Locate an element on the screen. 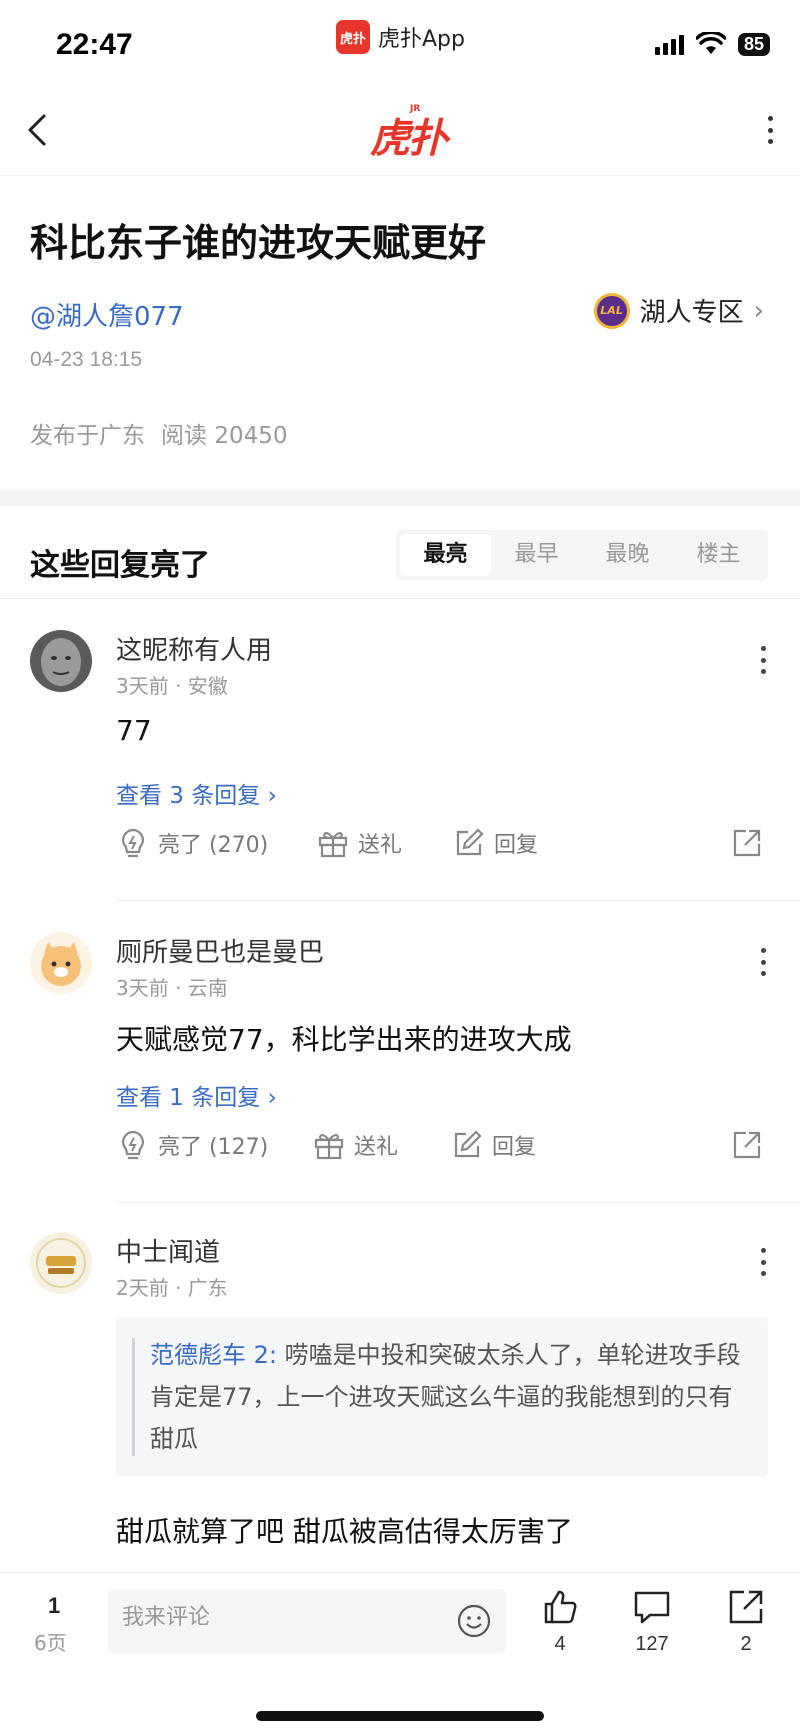 Image resolution: width=800 pixels, height=1731 pixels. comment-actions: 亮了 (127) 送礼 回复 is located at coordinates (442, 1148).